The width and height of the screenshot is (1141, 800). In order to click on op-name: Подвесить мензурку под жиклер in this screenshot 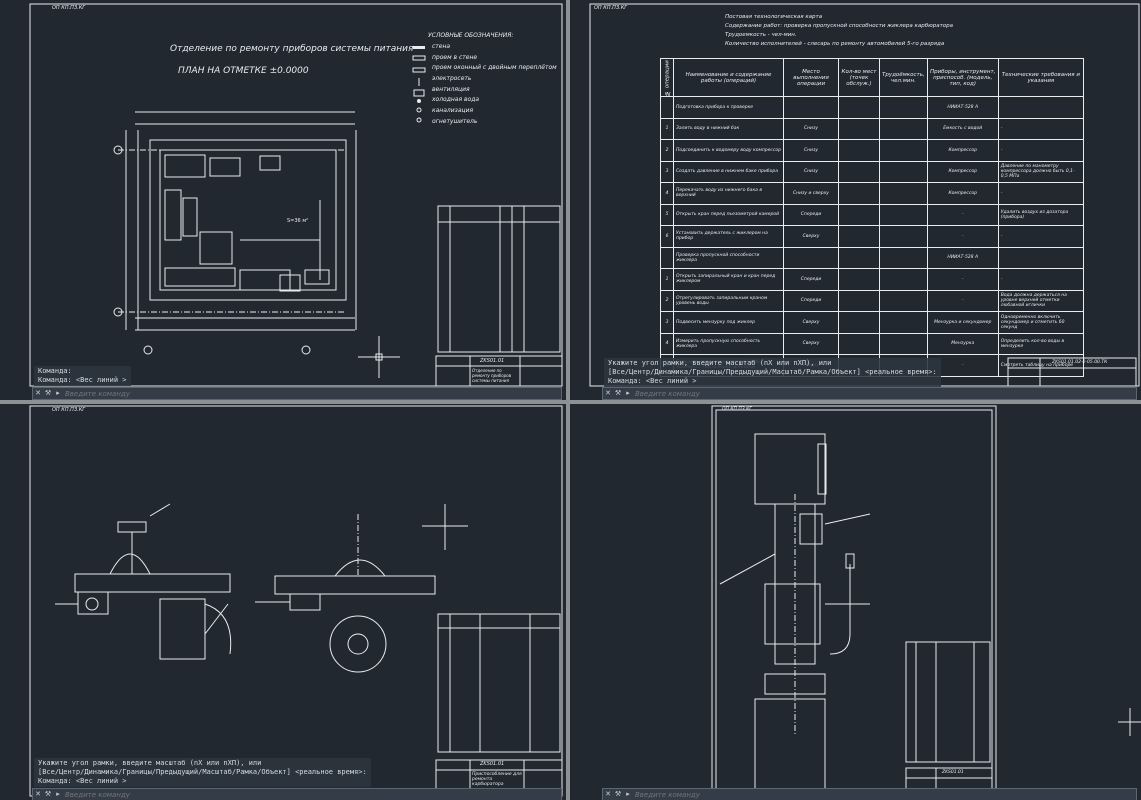, I will do `click(728, 322)`.